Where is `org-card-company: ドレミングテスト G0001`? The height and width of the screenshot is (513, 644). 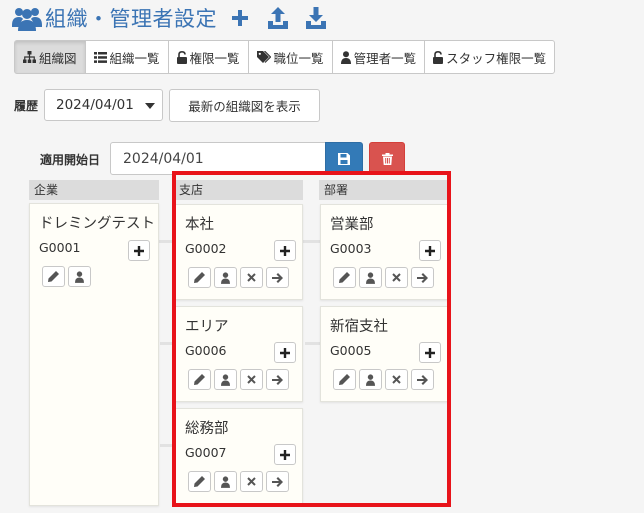
org-card-company: ドレミングテスト G0001 is located at coordinates (94, 354).